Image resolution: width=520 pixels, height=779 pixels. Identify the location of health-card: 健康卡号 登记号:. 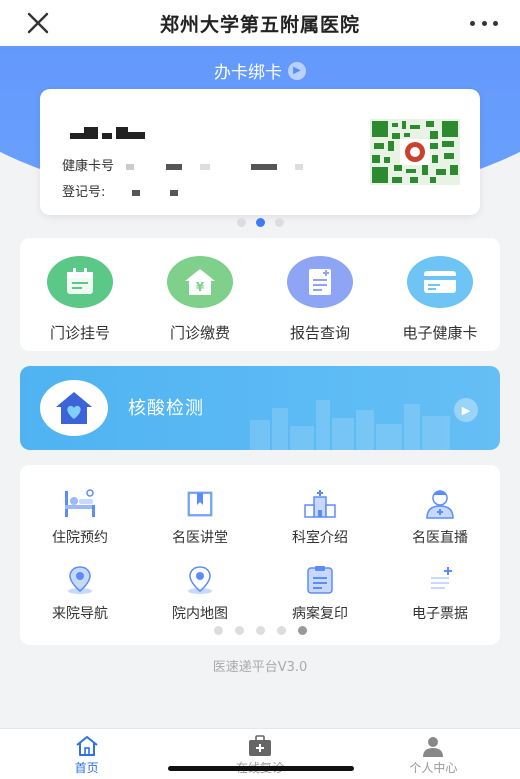
(260, 152).